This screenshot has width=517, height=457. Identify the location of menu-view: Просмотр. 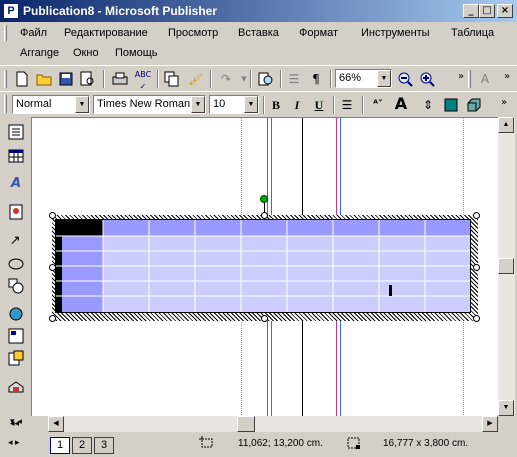
(193, 33).